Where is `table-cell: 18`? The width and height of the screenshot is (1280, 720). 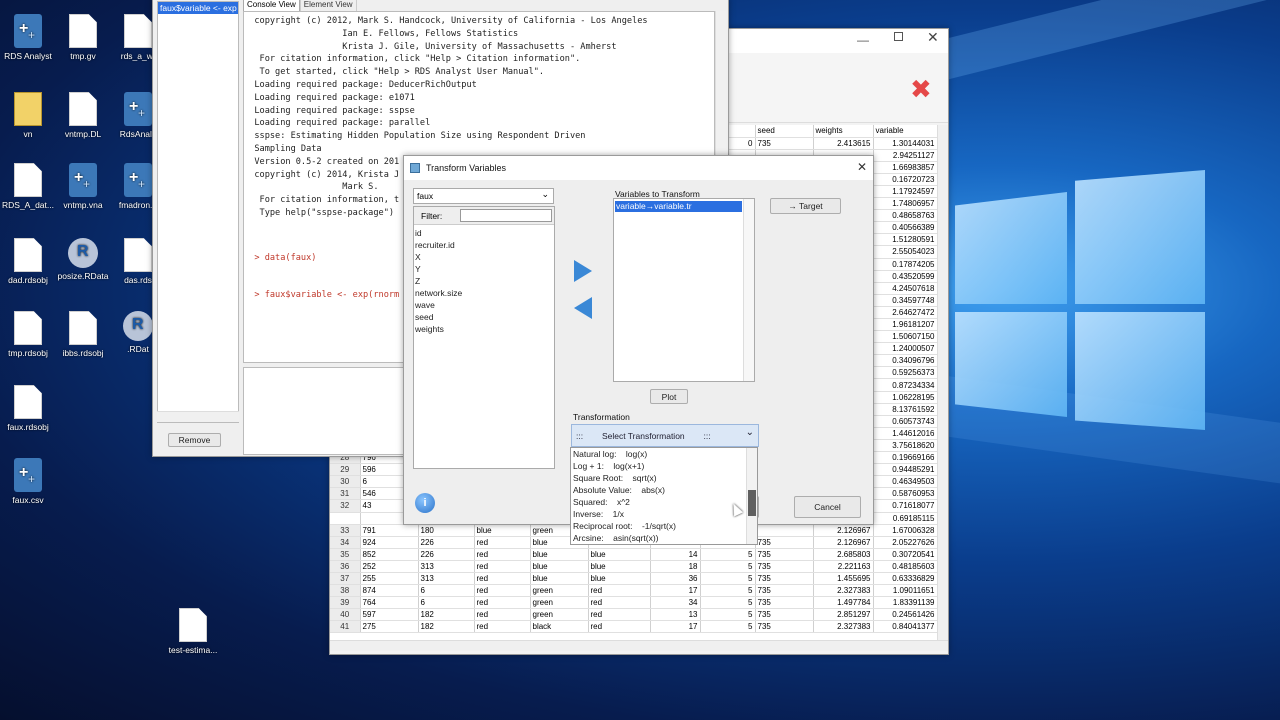
table-cell: 18 is located at coordinates (675, 566).